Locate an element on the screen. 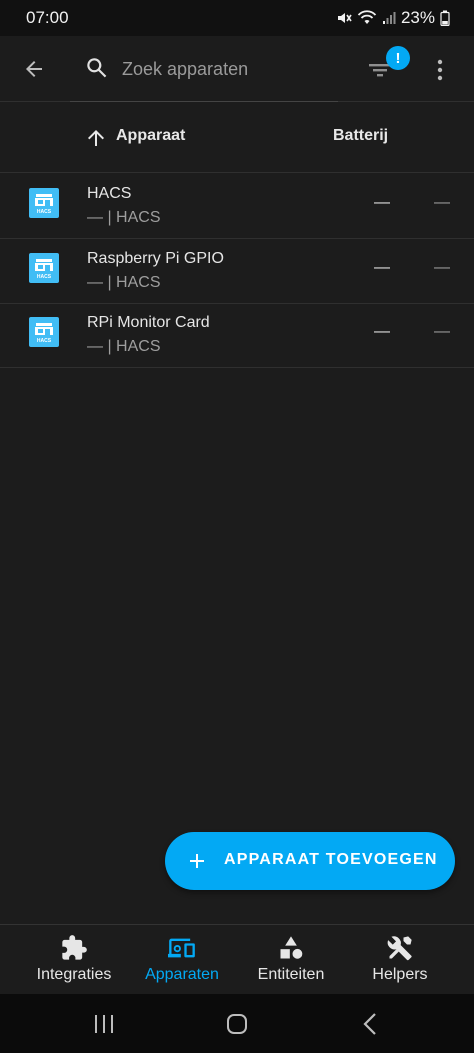 The width and height of the screenshot is (474, 1053). nav-label: Helpers is located at coordinates (400, 974).